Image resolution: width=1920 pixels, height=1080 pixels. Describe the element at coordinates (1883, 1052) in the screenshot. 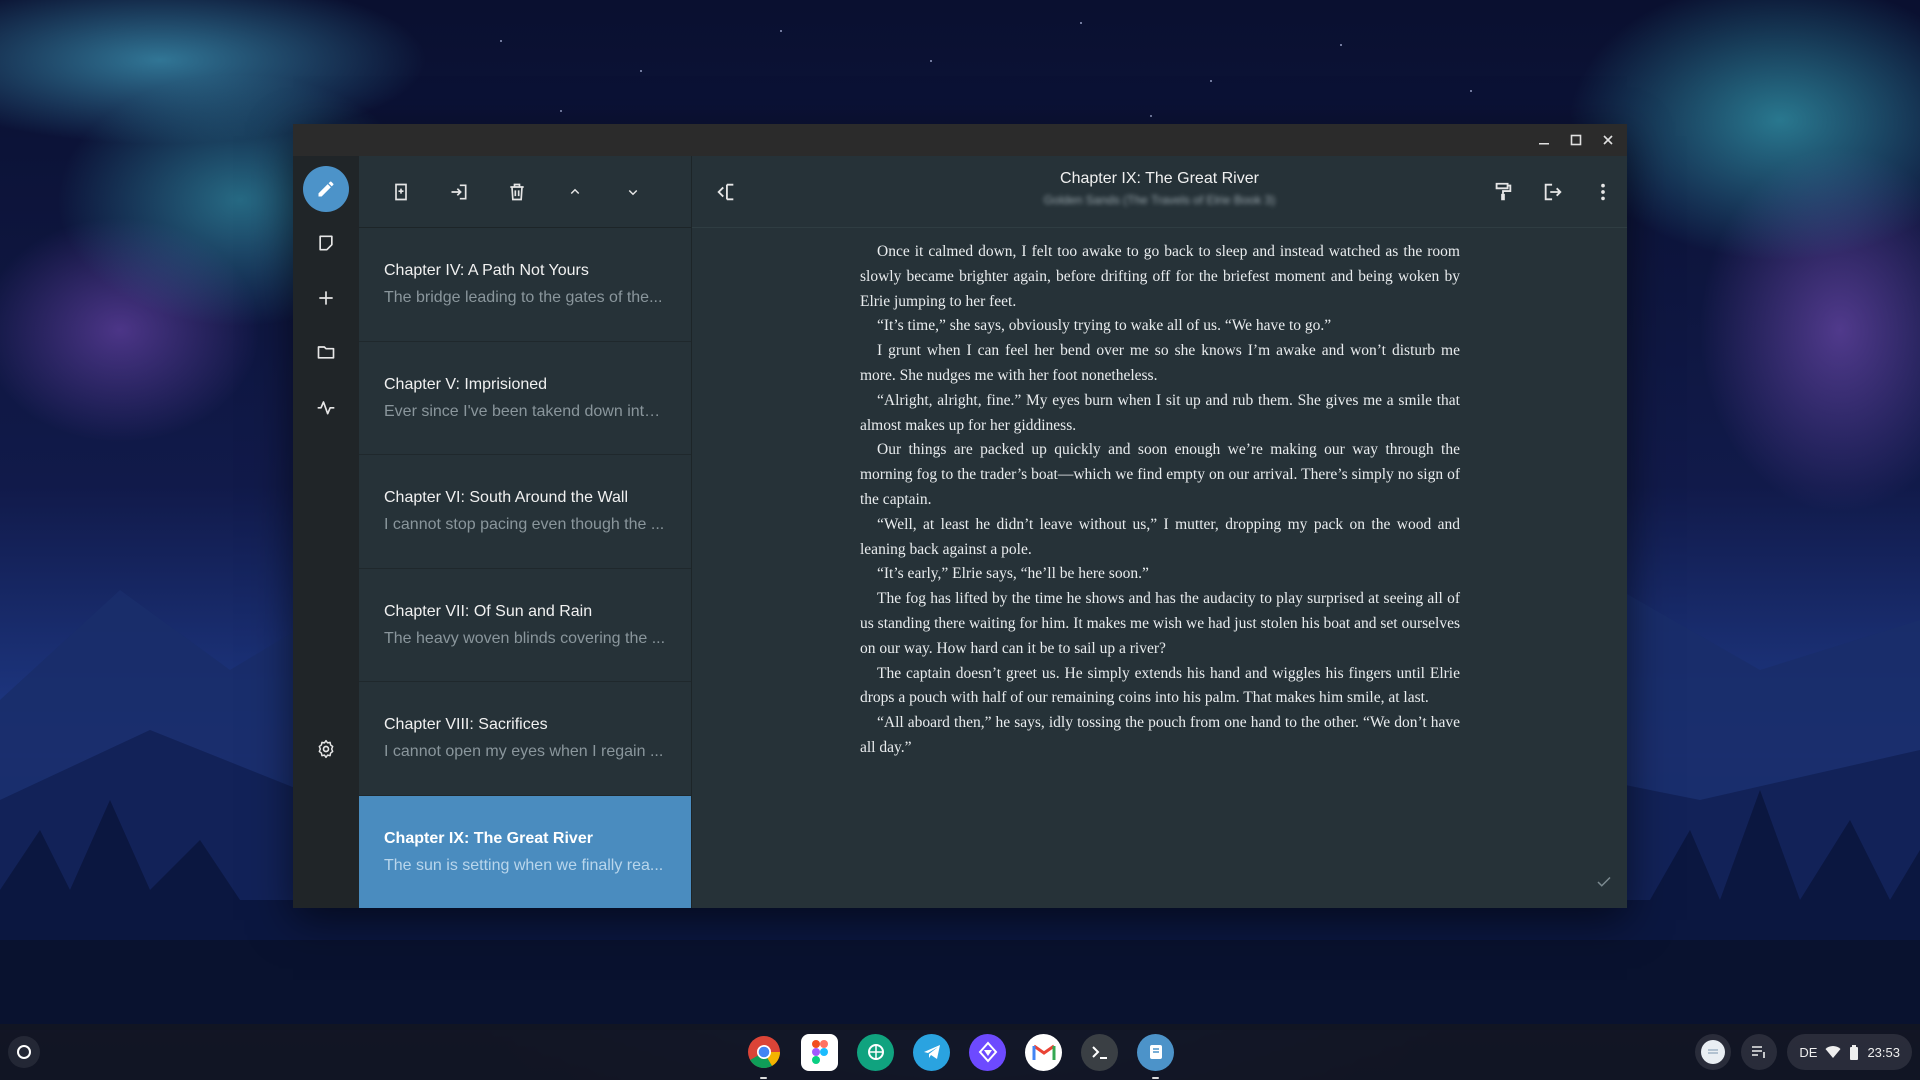

I see `clock-time: 23:53` at that location.